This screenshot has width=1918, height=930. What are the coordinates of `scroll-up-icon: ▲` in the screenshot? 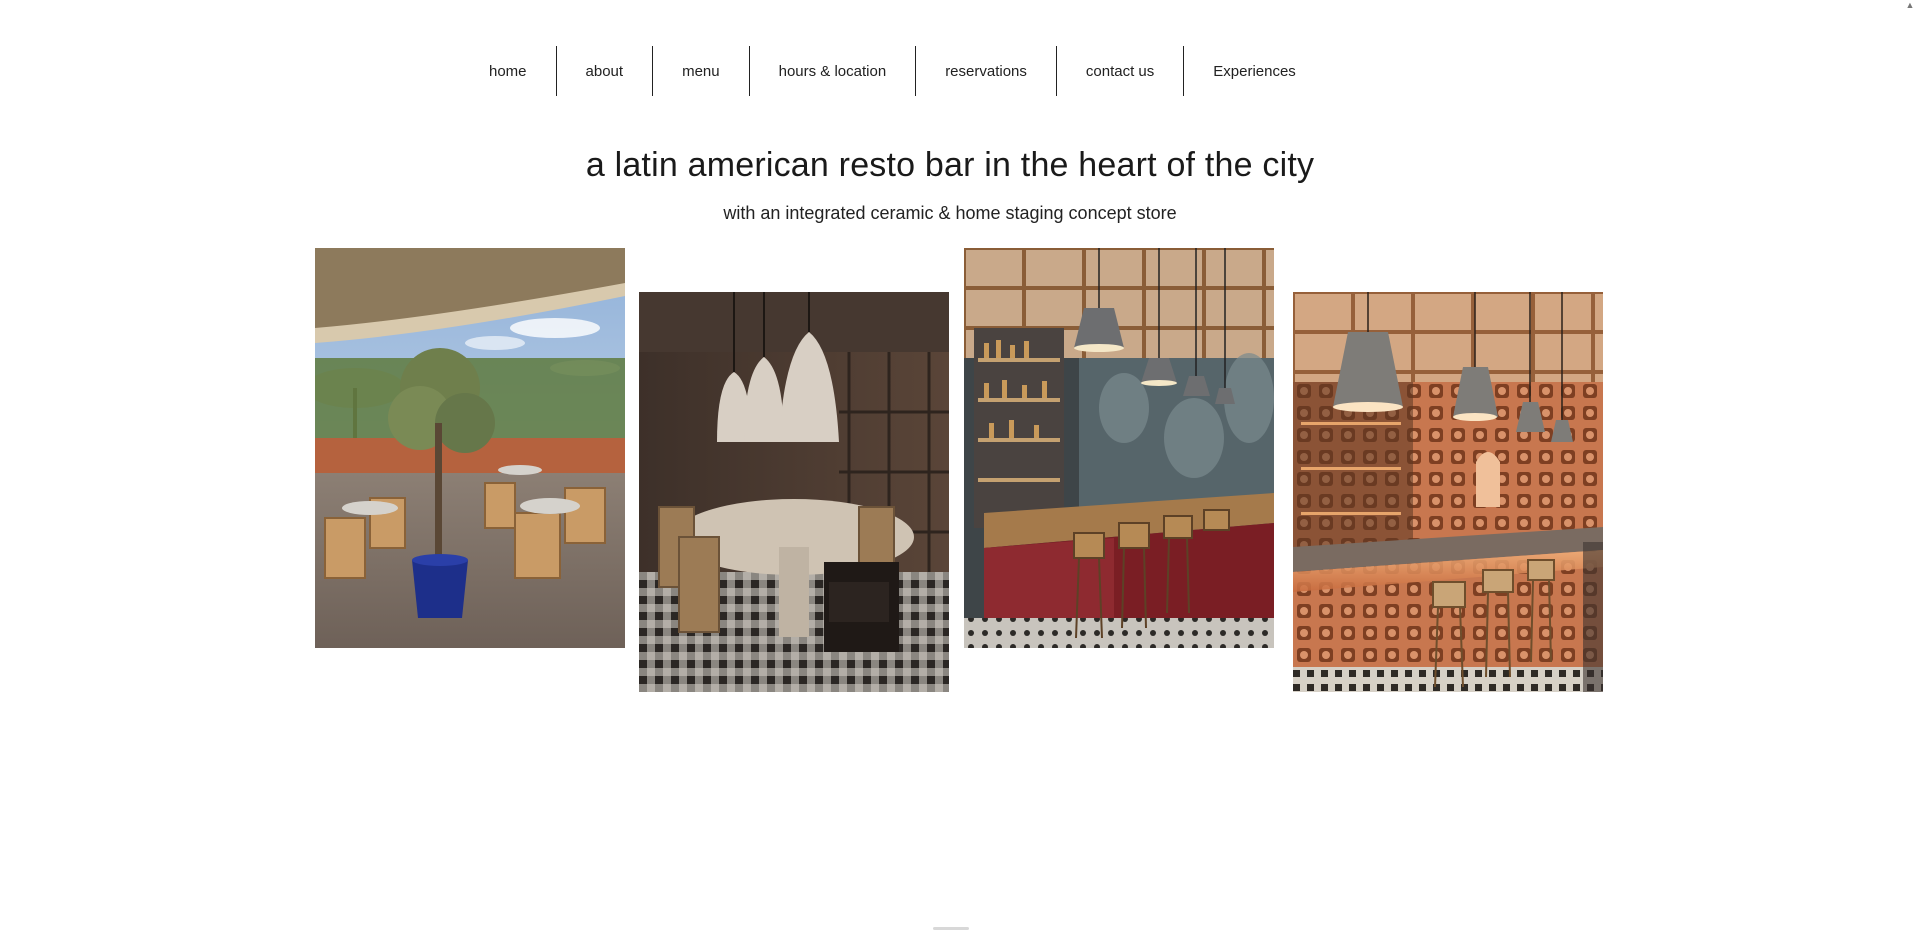 It's located at (1910, 5).